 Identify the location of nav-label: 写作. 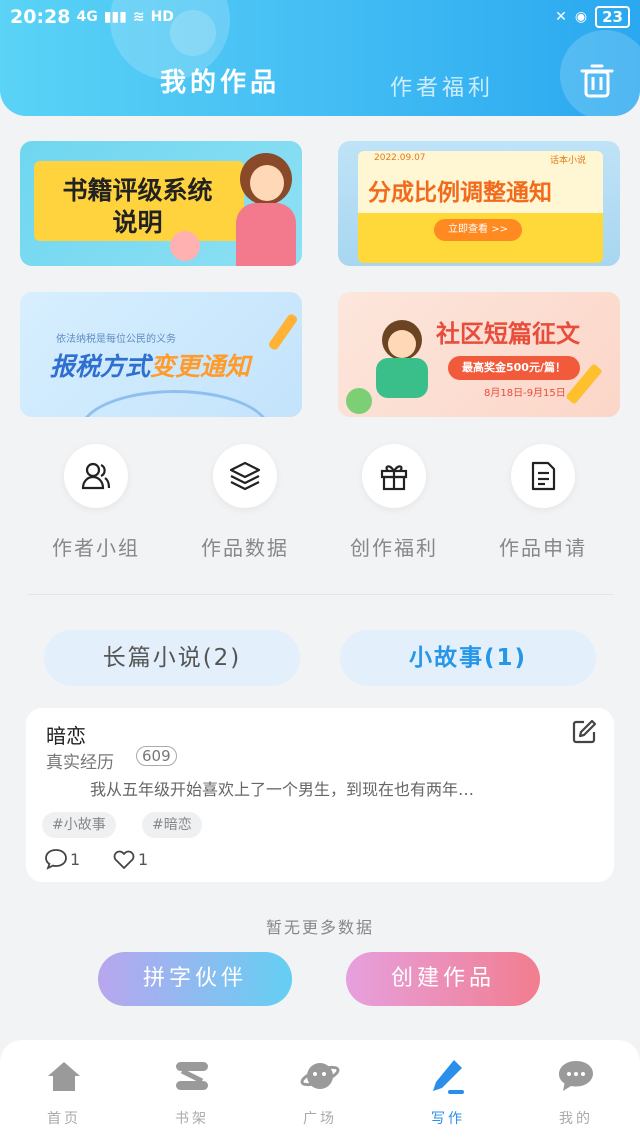
(448, 1119).